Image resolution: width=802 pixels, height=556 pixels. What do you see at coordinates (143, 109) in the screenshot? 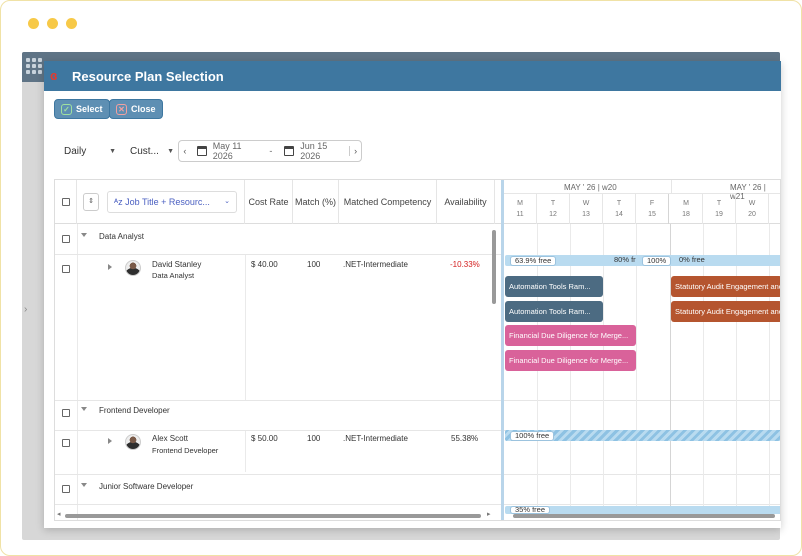
I see `close-button-label: Close` at bounding box center [143, 109].